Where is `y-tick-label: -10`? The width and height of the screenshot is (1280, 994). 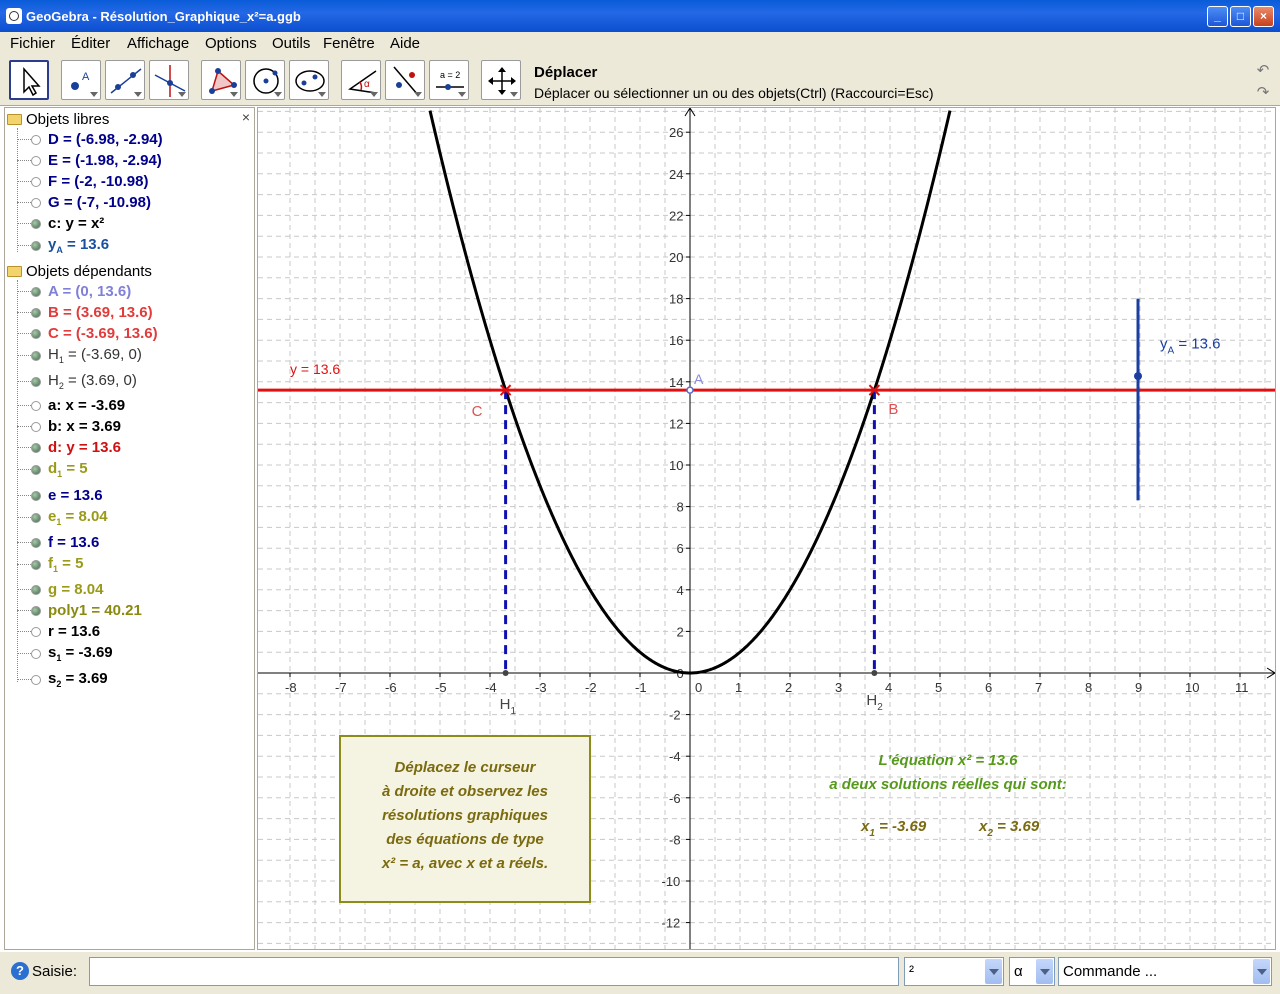
y-tick-label: -10 is located at coordinates (671, 881).